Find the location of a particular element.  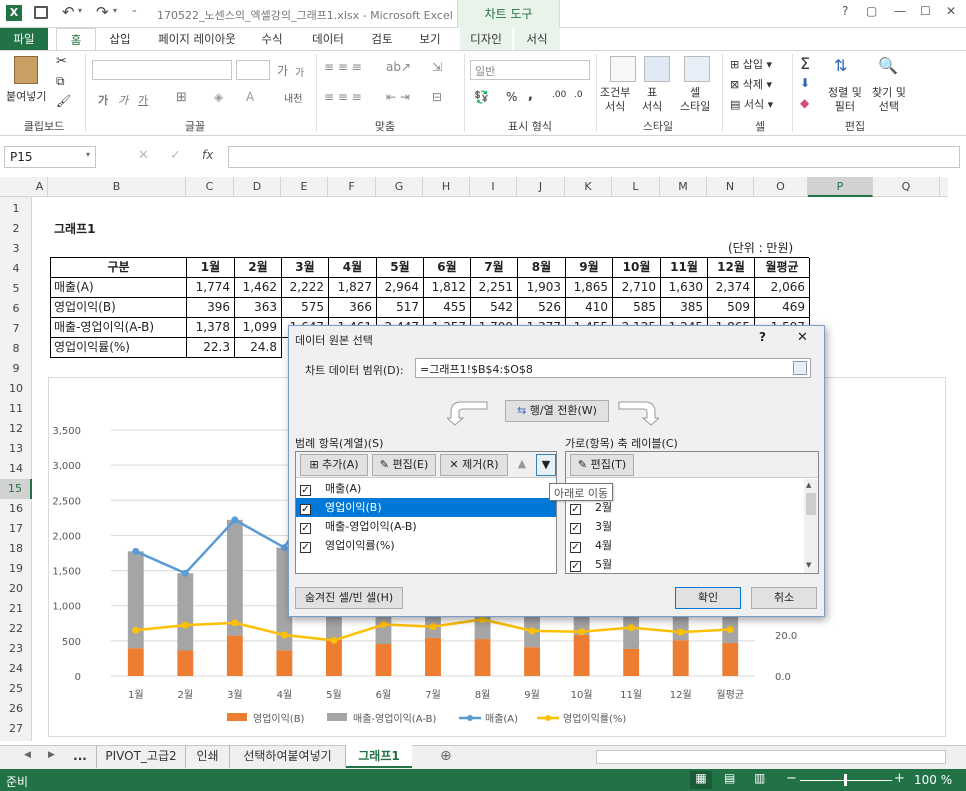

next-sheet-icon: ▶ is located at coordinates (51, 755).